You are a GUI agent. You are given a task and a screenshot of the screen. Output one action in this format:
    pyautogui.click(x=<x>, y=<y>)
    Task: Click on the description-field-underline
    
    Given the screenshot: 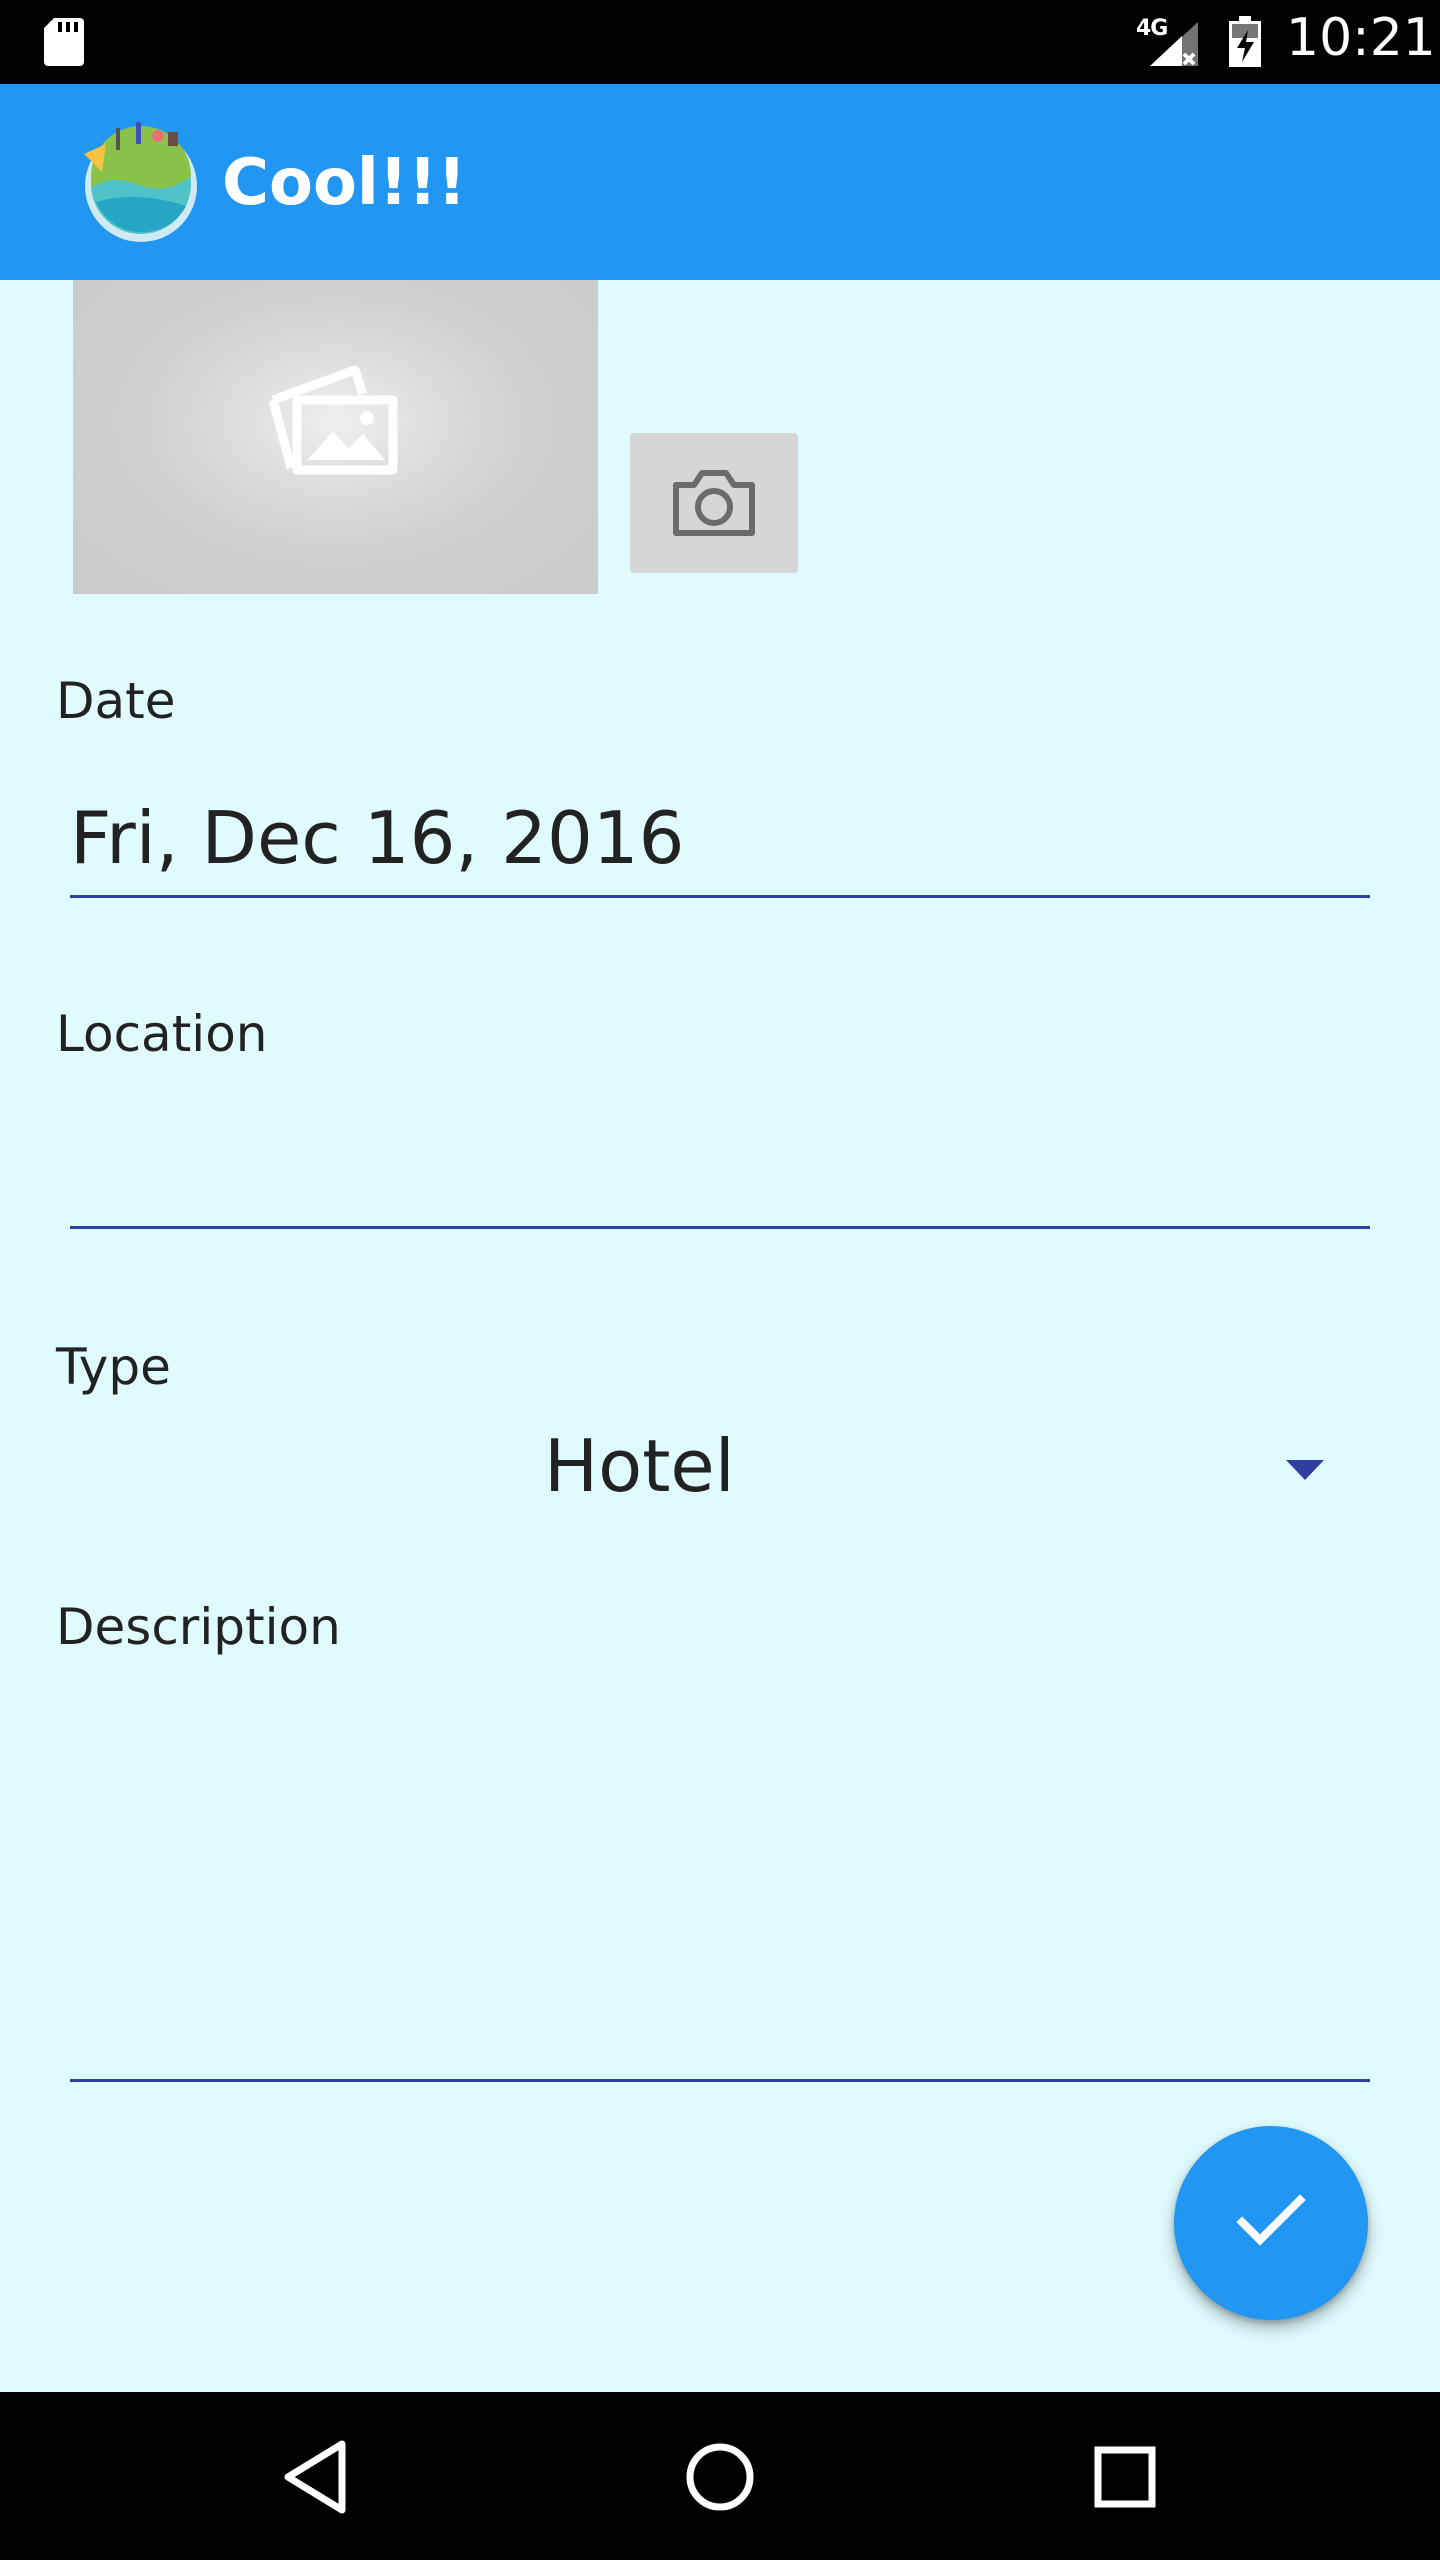 What is the action you would take?
    pyautogui.click(x=720, y=2080)
    